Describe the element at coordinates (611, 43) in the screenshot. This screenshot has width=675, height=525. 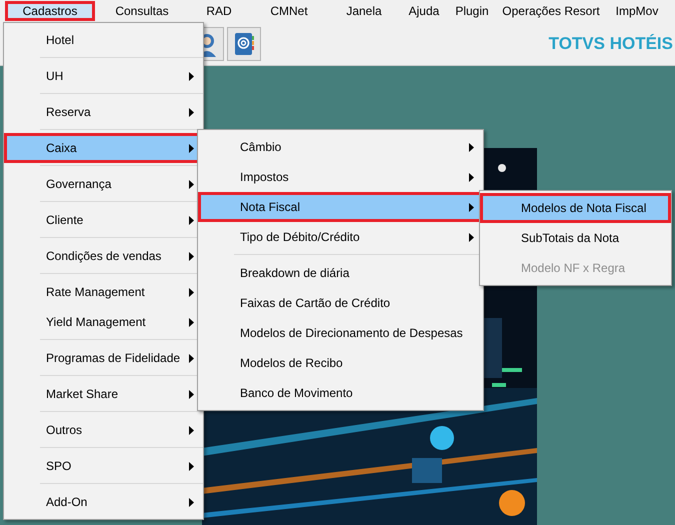
I see `brand-logo-text: TOTVS HOTÉIS` at that location.